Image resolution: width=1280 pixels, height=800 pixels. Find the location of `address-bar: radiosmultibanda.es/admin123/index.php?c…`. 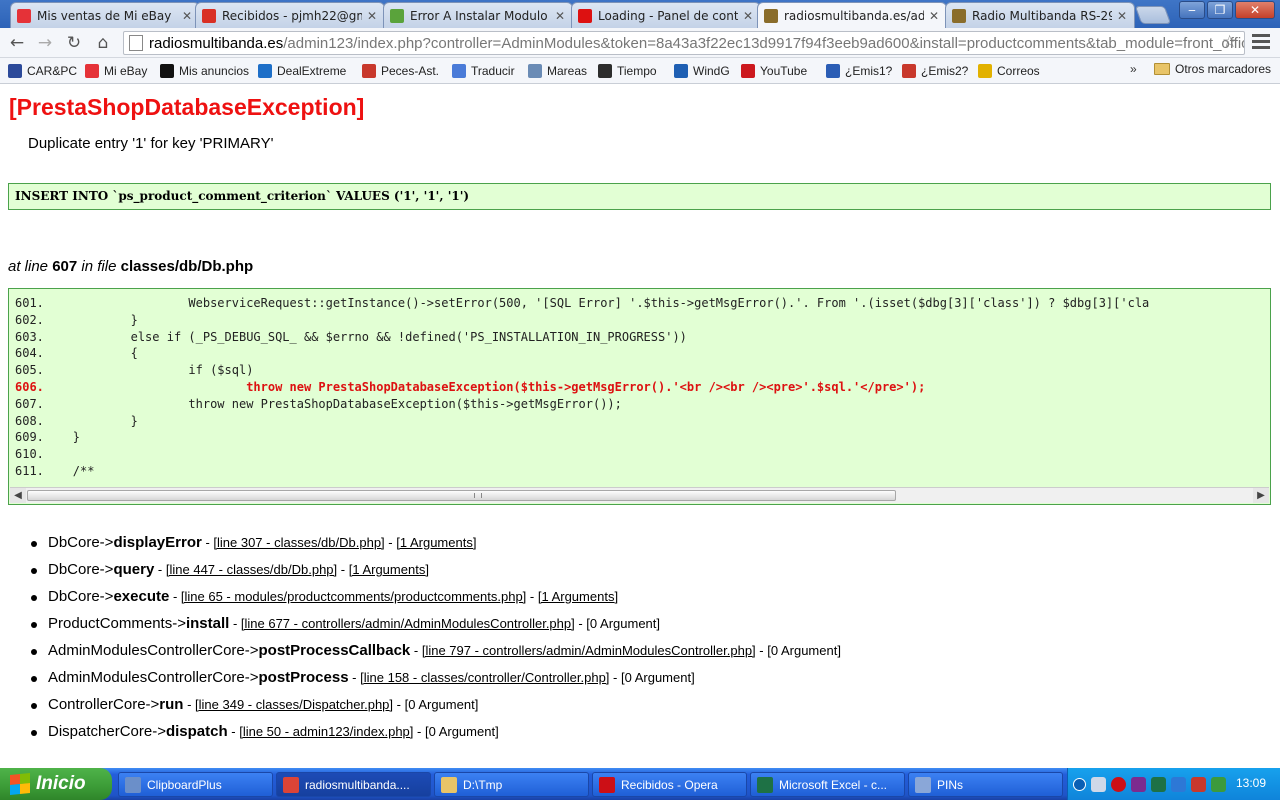

address-bar: radiosmultibanda.es/admin123/index.php?c… is located at coordinates (684, 43).